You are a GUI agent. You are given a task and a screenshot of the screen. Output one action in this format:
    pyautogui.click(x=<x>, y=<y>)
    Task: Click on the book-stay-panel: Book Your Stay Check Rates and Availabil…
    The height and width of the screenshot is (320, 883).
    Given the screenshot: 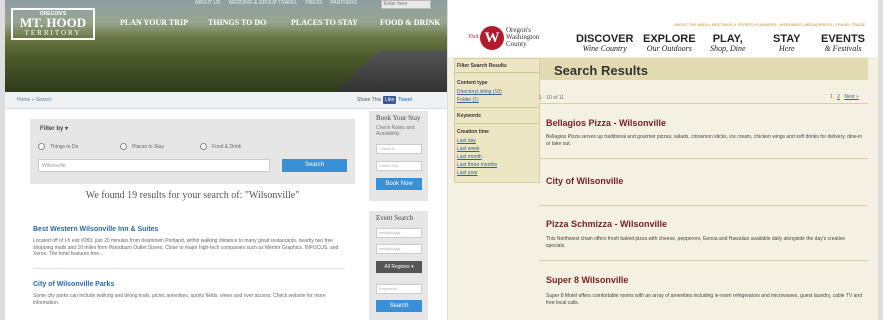 What is the action you would take?
    pyautogui.click(x=398, y=156)
    